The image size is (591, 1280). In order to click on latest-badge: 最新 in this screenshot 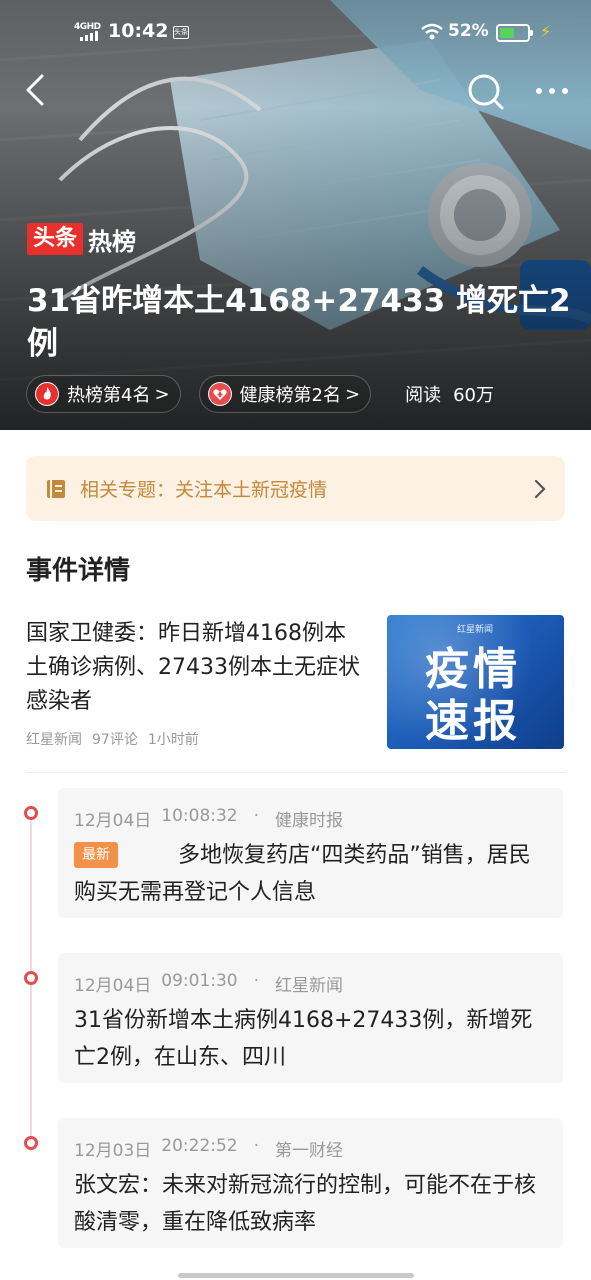, I will do `click(96, 855)`.